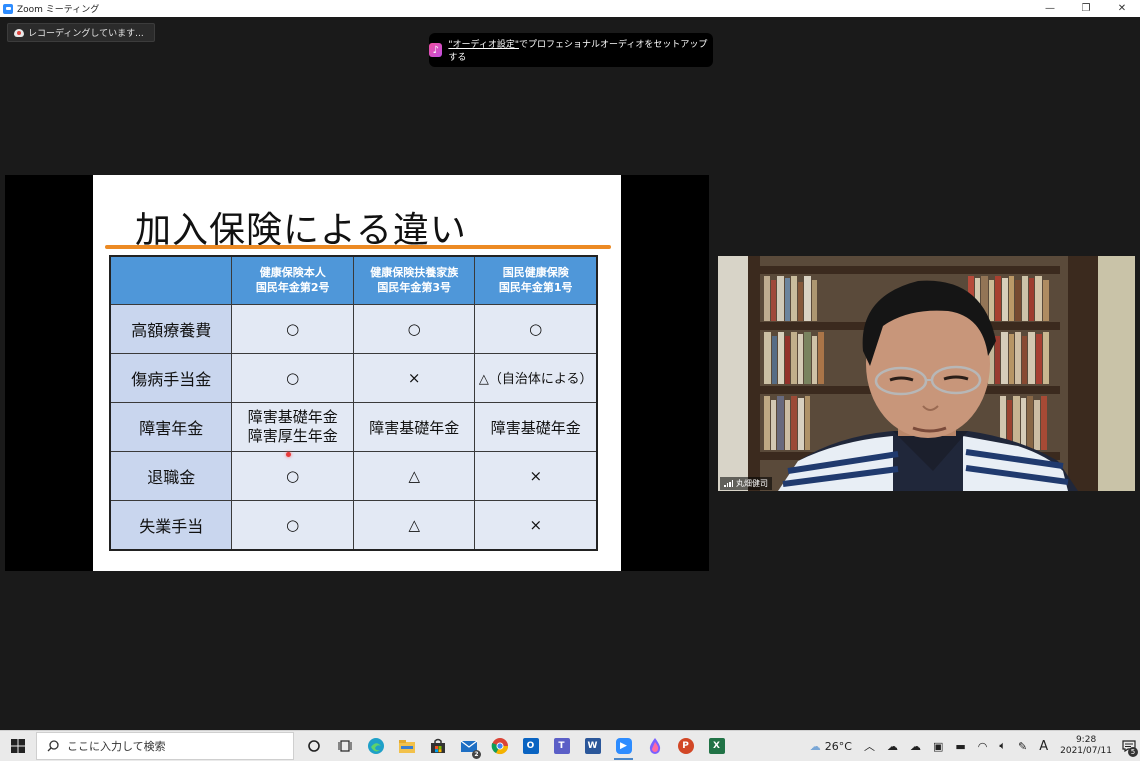 This screenshot has width=1140, height=761. What do you see at coordinates (530, 746) in the screenshot?
I see `outlook-app: O` at bounding box center [530, 746].